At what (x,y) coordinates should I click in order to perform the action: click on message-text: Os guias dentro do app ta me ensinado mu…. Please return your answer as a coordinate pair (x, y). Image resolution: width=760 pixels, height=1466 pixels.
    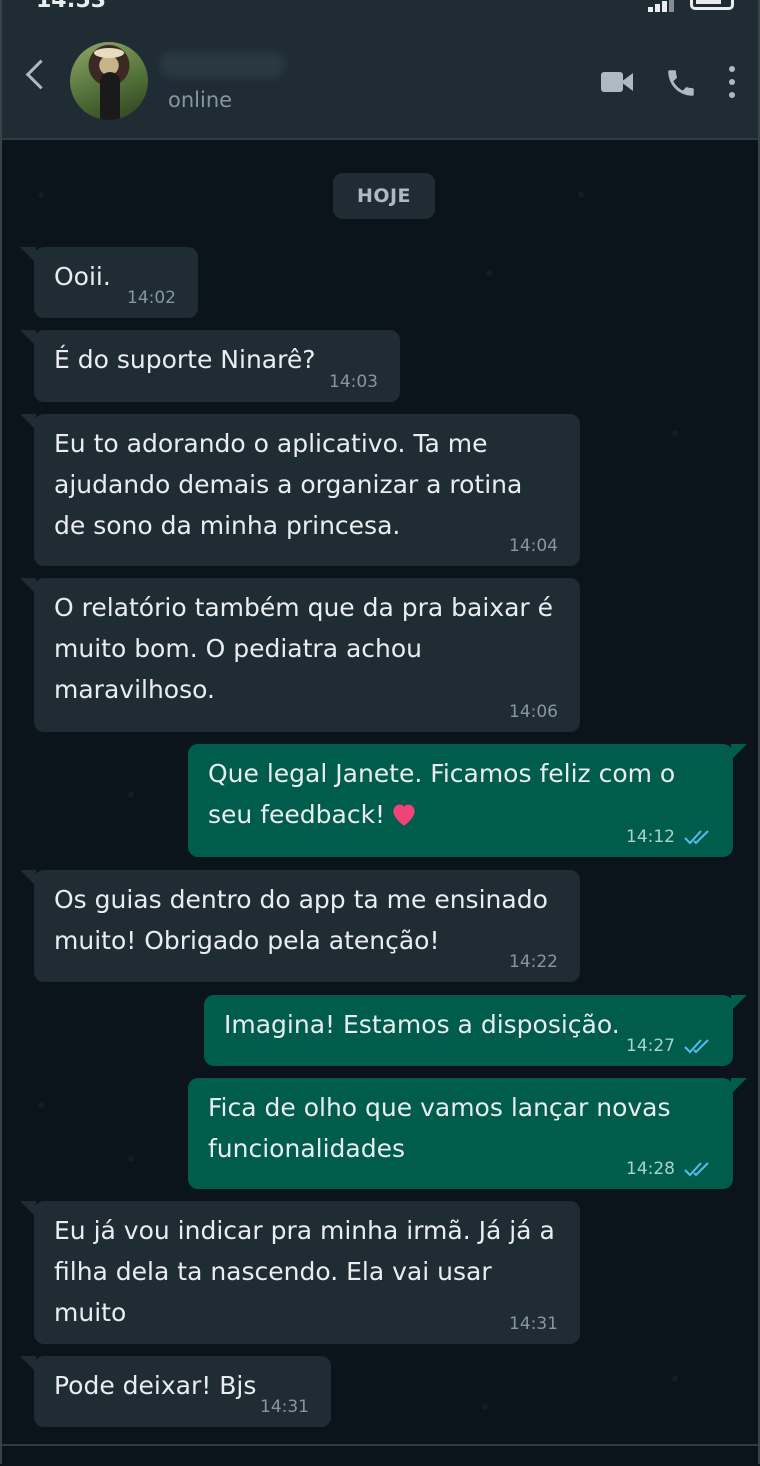
    Looking at the image, I should click on (301, 920).